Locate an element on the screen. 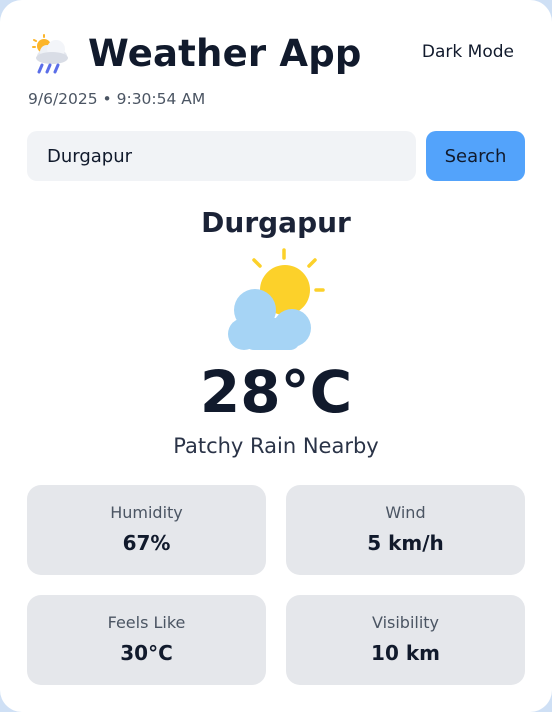  humidity-value: 67% is located at coordinates (146, 543).